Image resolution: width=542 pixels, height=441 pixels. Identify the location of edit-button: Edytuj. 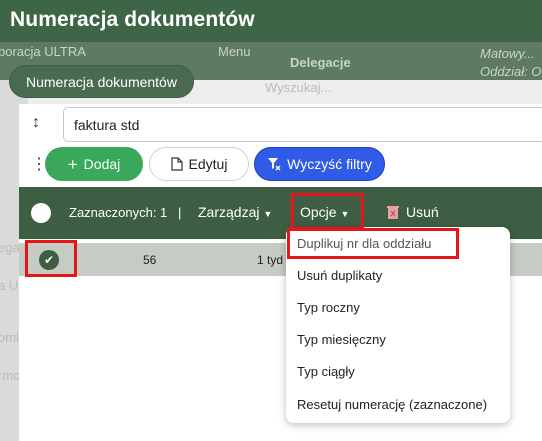
(199, 164).